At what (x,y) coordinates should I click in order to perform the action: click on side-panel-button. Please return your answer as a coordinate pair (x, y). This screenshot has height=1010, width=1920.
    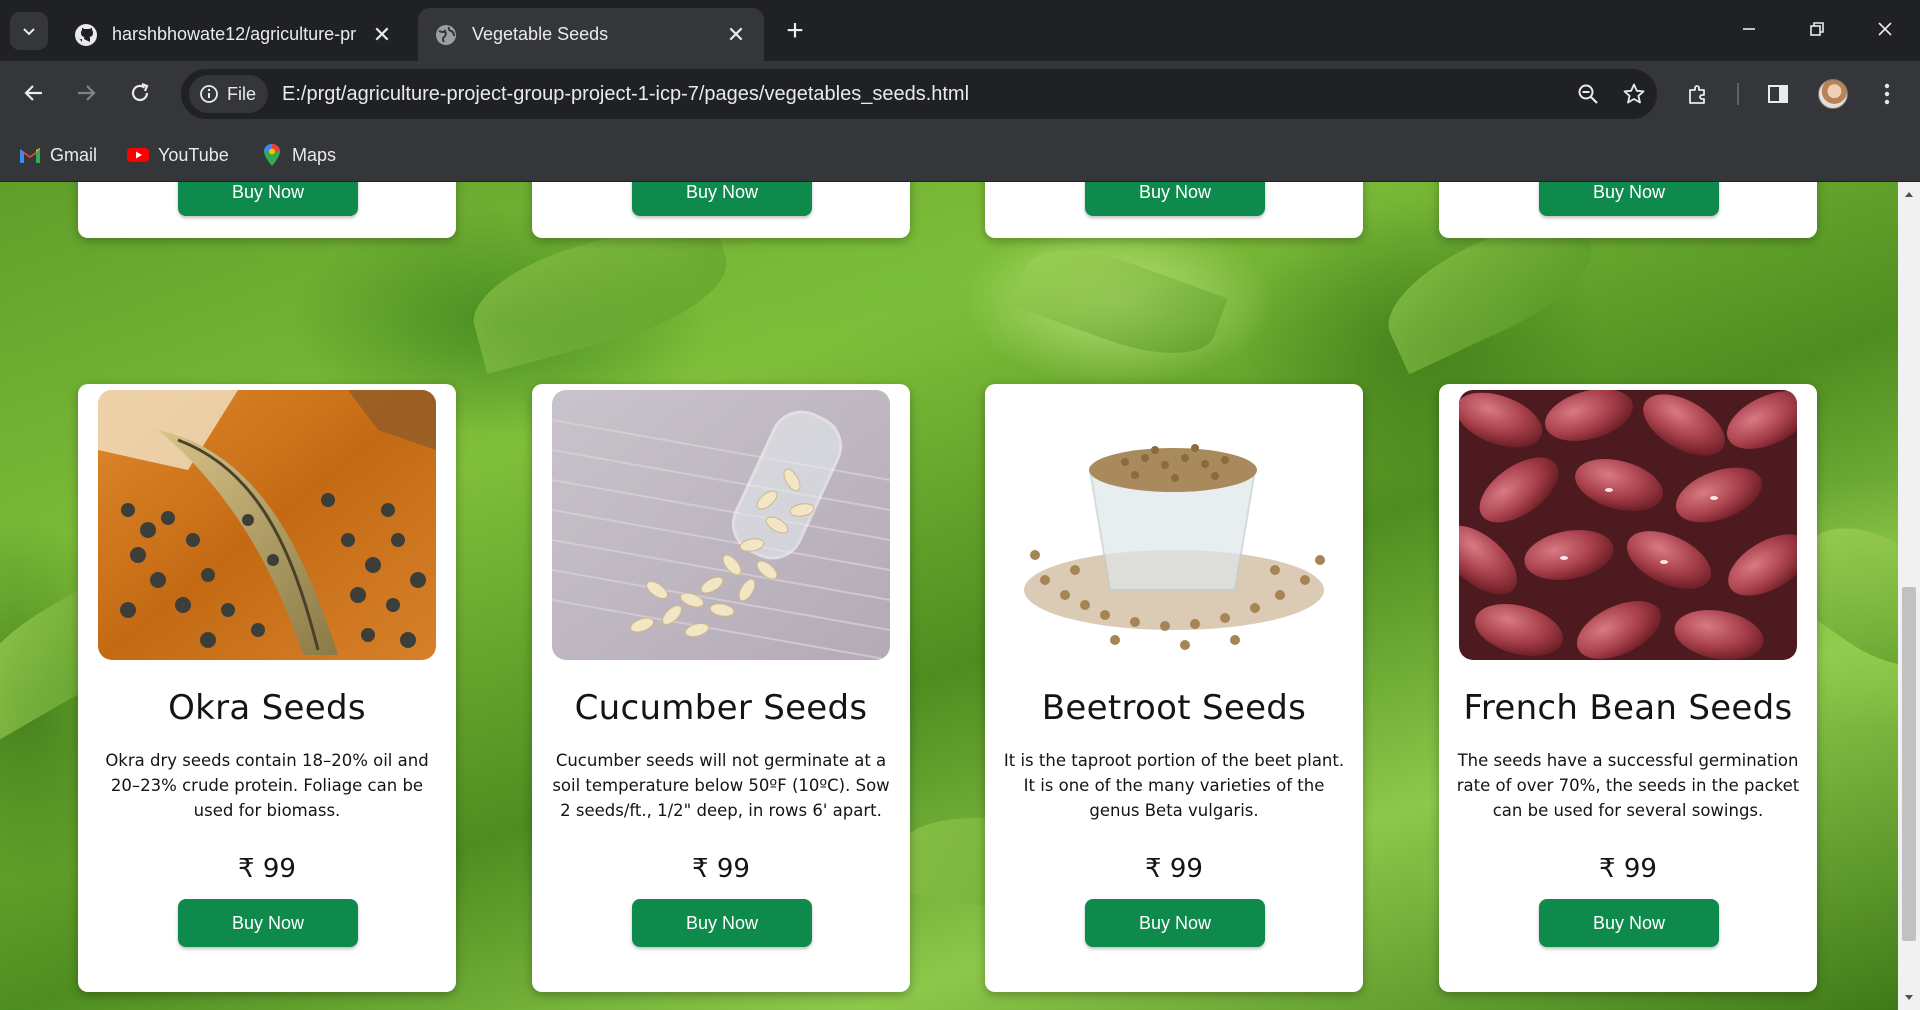
    Looking at the image, I should click on (1778, 94).